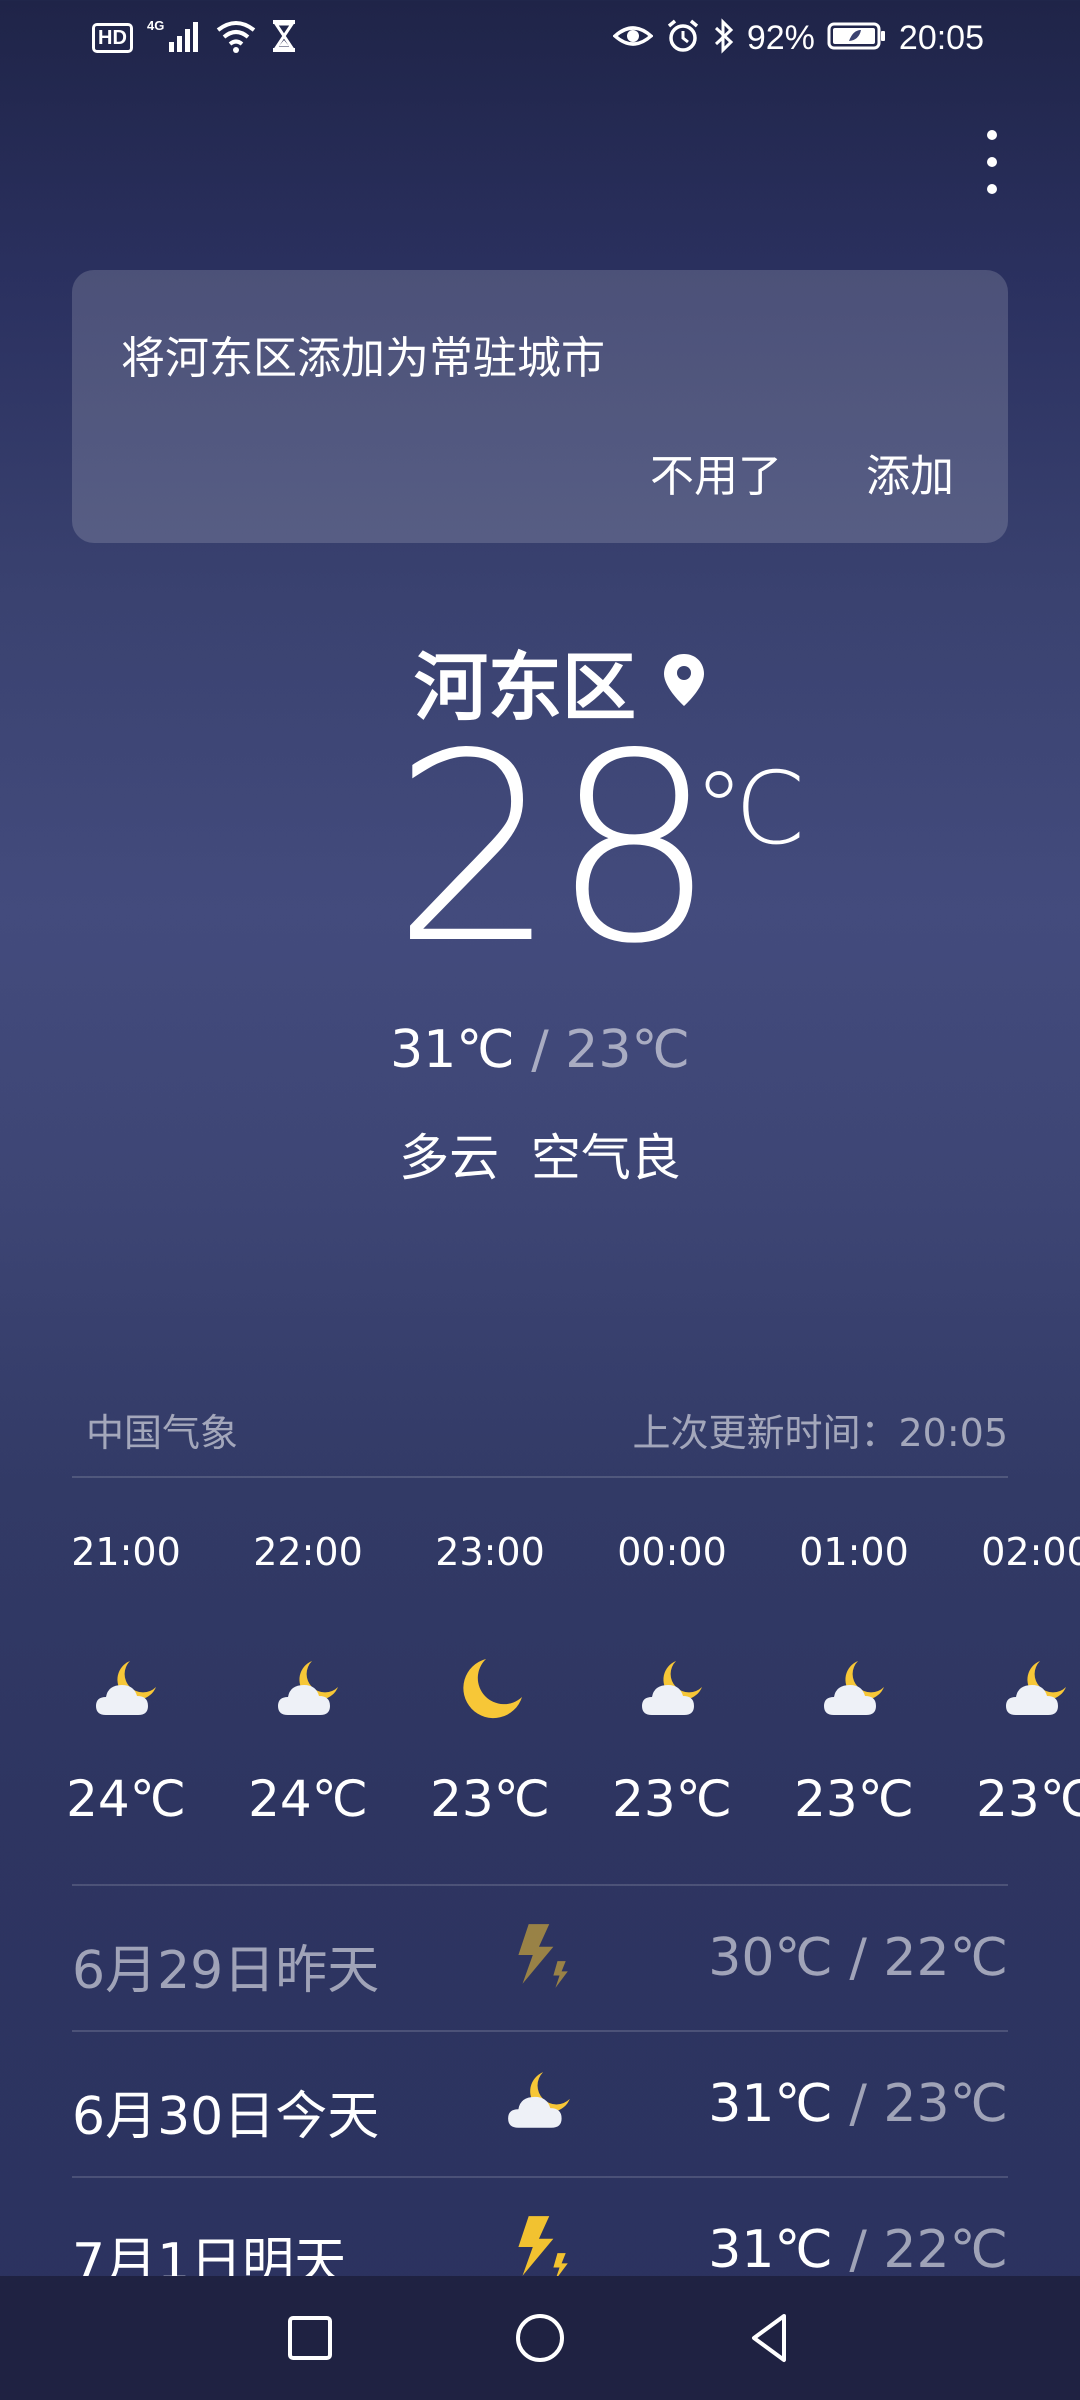  Describe the element at coordinates (284, 38) in the screenshot. I see `hourglass-icon` at that location.